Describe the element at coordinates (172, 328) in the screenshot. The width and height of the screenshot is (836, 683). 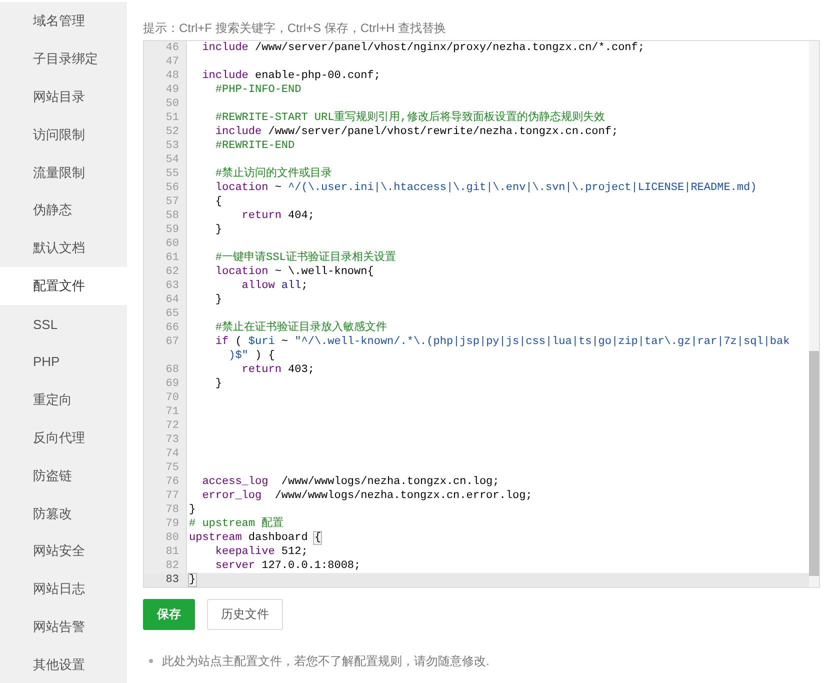
I see `line-number: 66` at that location.